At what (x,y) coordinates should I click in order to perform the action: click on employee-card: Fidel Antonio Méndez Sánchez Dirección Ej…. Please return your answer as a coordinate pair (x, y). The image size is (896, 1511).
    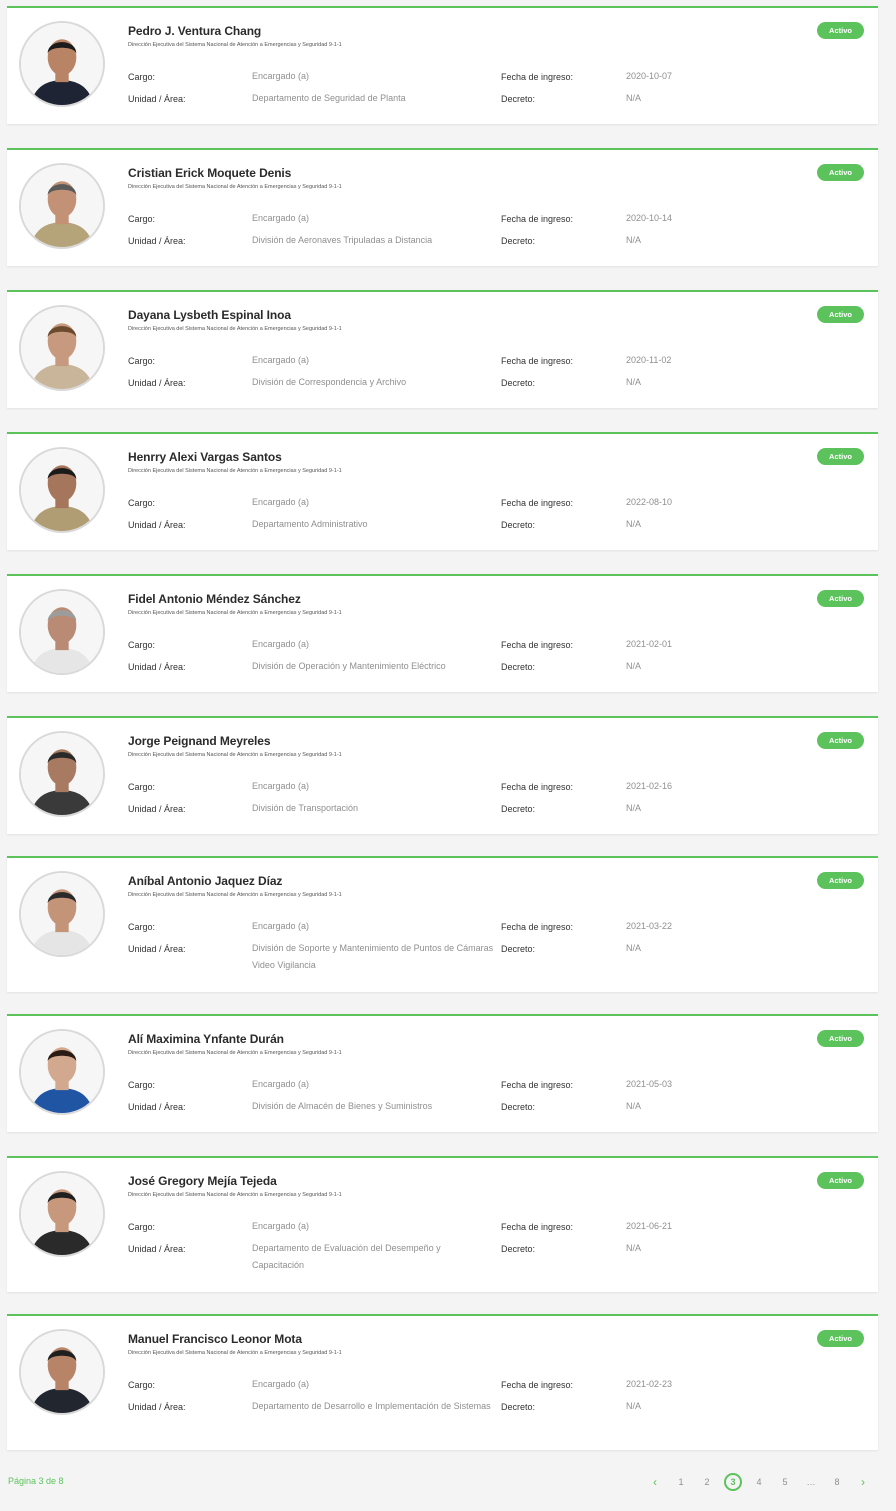
    Looking at the image, I should click on (442, 633).